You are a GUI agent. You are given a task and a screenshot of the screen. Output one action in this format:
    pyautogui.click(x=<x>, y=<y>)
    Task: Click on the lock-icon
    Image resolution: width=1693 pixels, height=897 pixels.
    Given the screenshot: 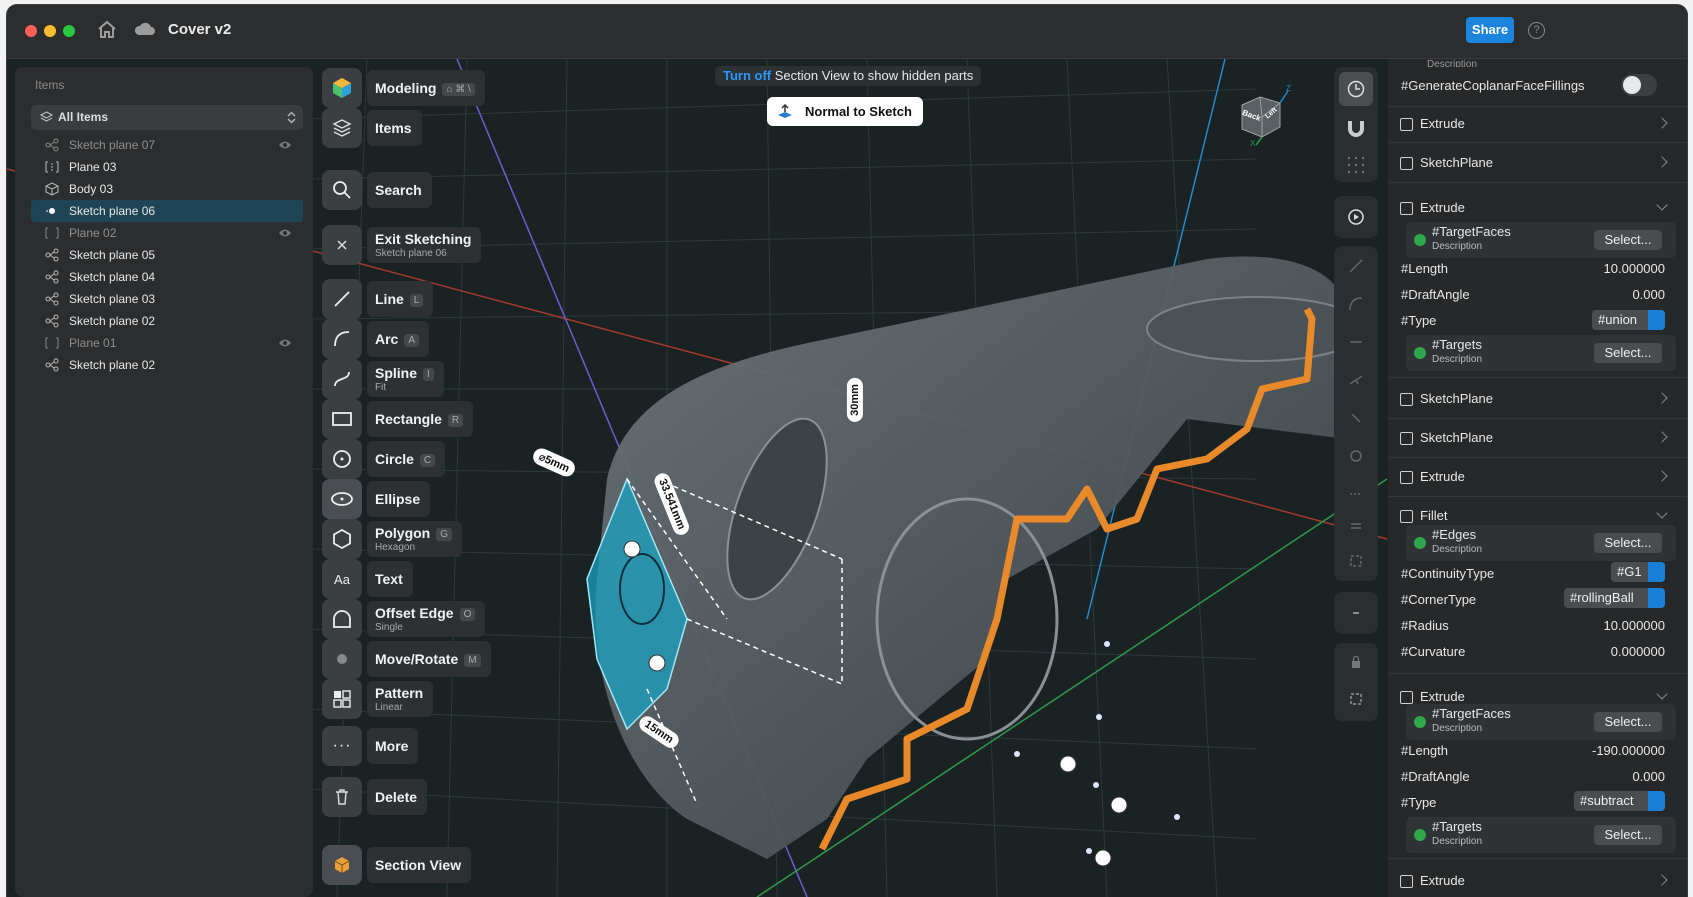 What is the action you would take?
    pyautogui.click(x=1356, y=662)
    